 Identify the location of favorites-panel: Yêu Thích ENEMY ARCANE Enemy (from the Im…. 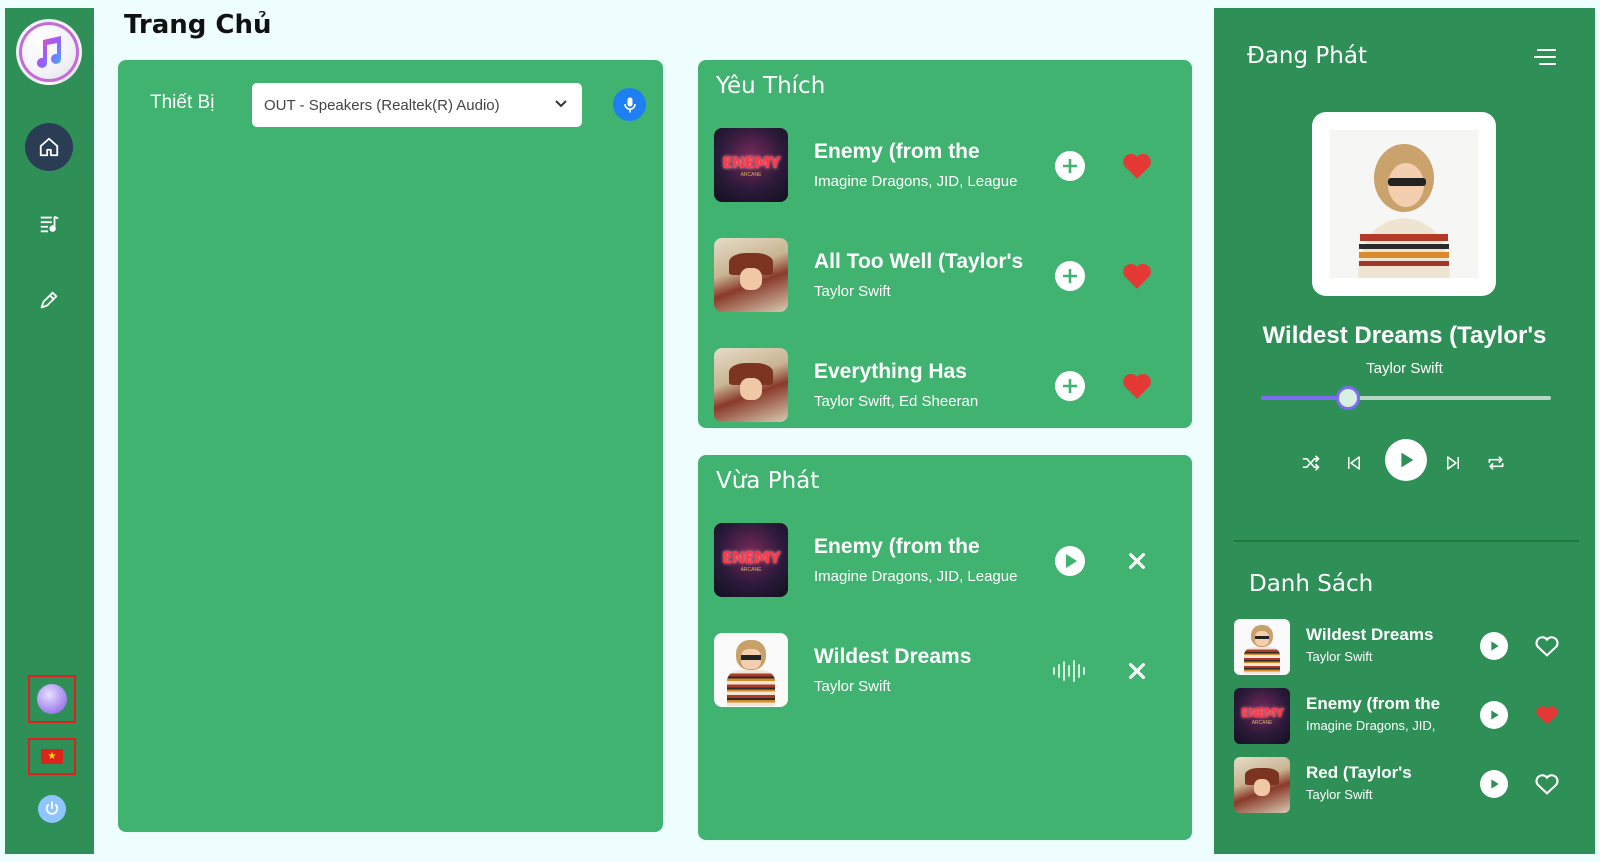
(945, 244).